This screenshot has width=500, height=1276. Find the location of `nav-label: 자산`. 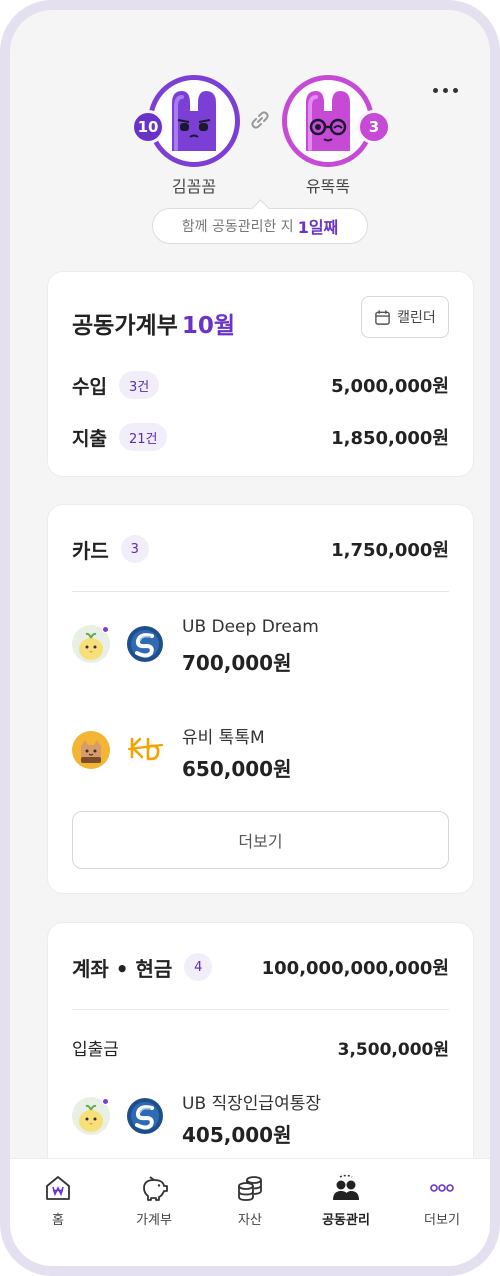

nav-label: 자산 is located at coordinates (250, 1220).